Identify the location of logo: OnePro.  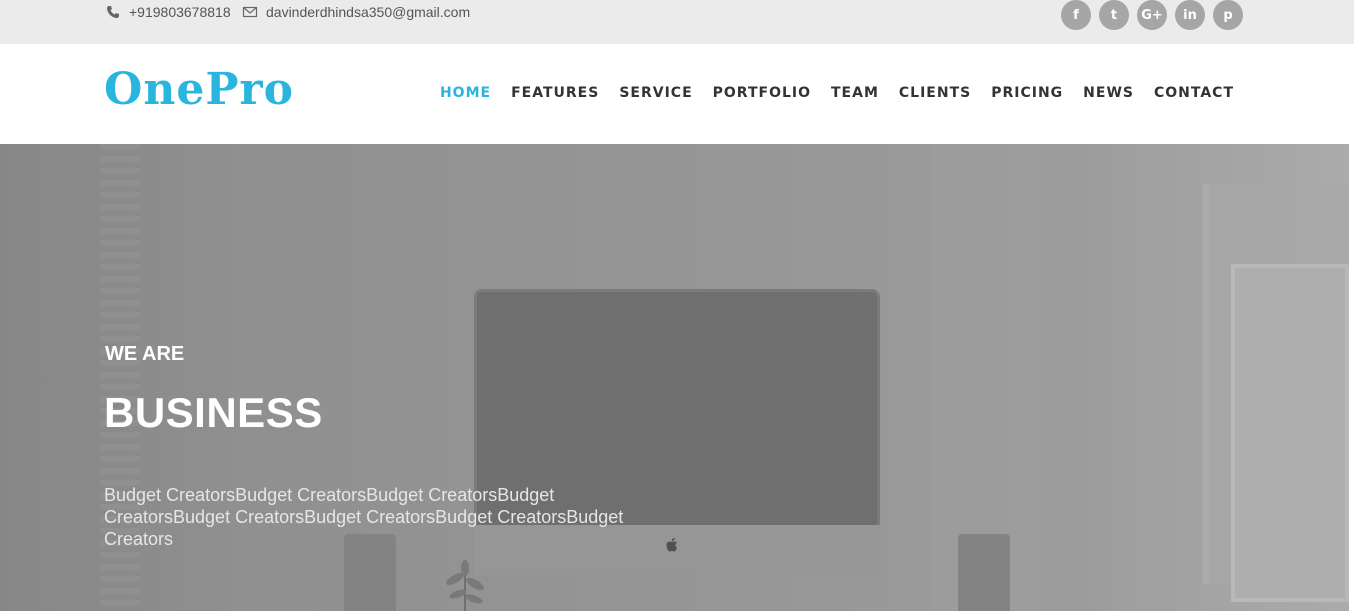
(199, 89).